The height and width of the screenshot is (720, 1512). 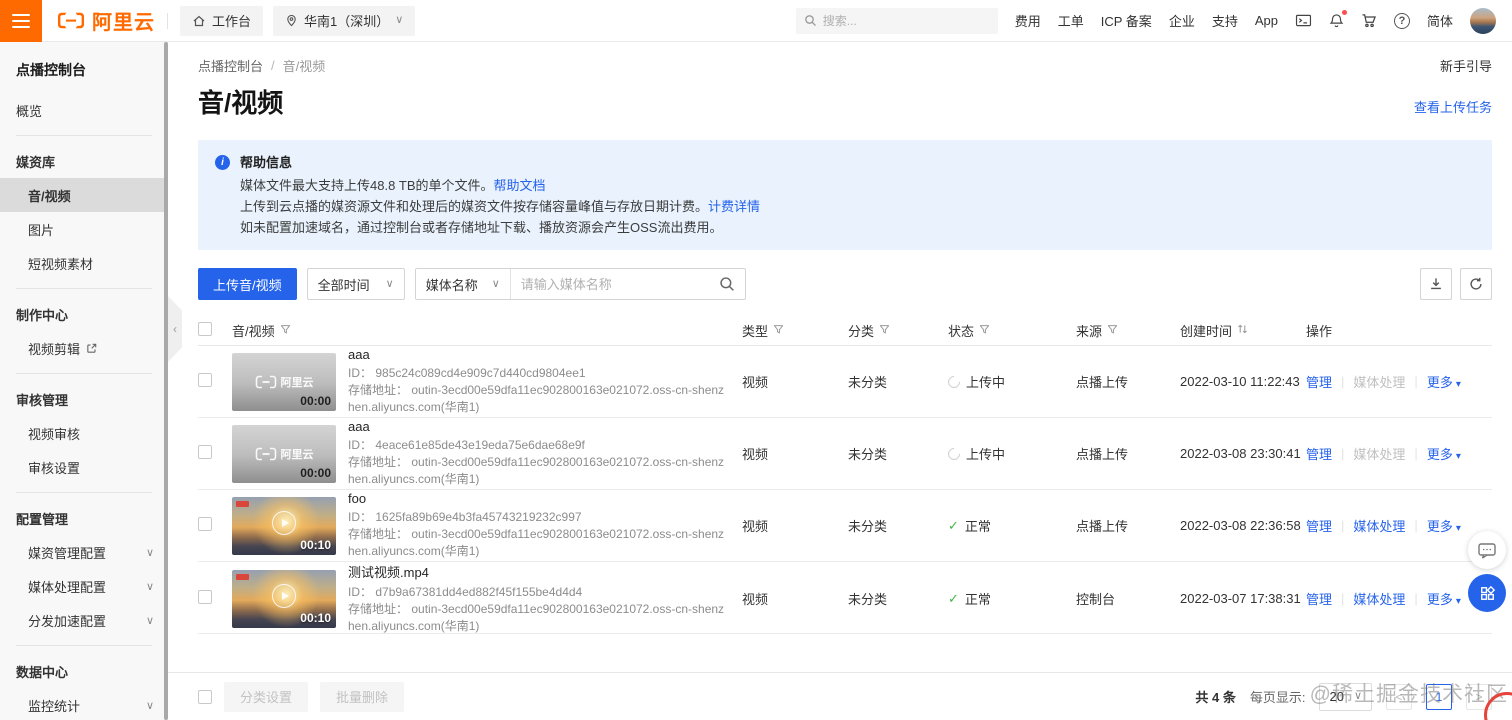 What do you see at coordinates (362, 696) in the screenshot?
I see `batch-delete-button: 批量删除` at bounding box center [362, 696].